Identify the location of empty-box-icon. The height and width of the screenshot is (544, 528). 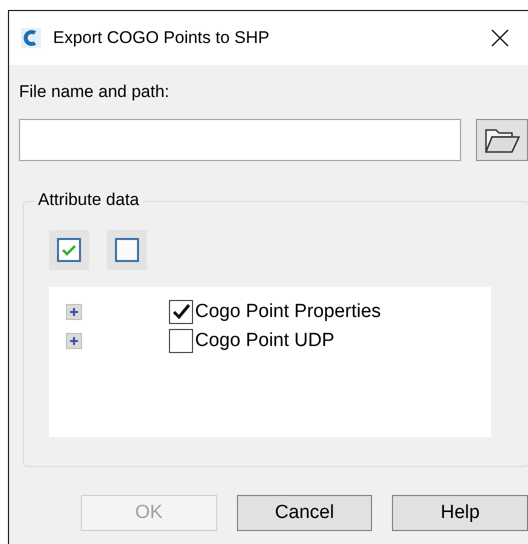
(127, 250).